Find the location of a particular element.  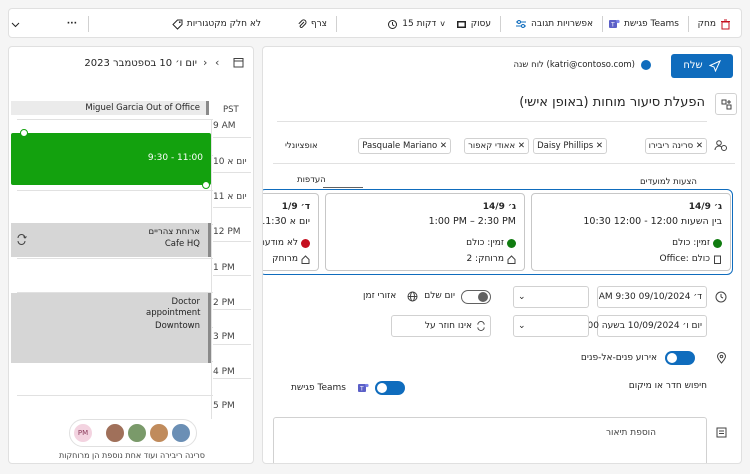

categorize-button: לא חלק מקטגוריות is located at coordinates (216, 24).